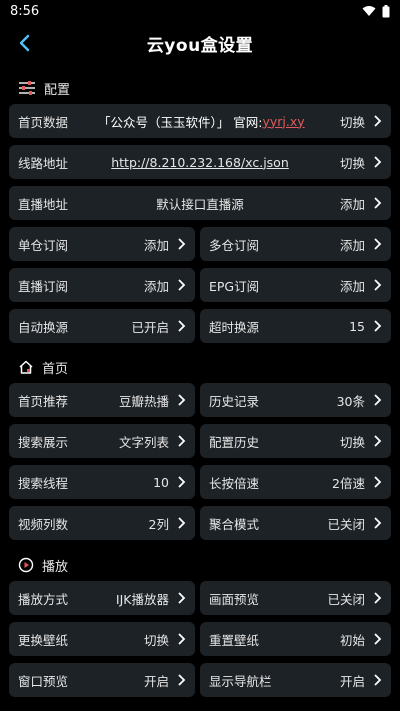  I want to click on row-home-data: 首页数据 「公众号（玉玉软件）」 官网: yyrj.xy 切换, so click(200, 121).